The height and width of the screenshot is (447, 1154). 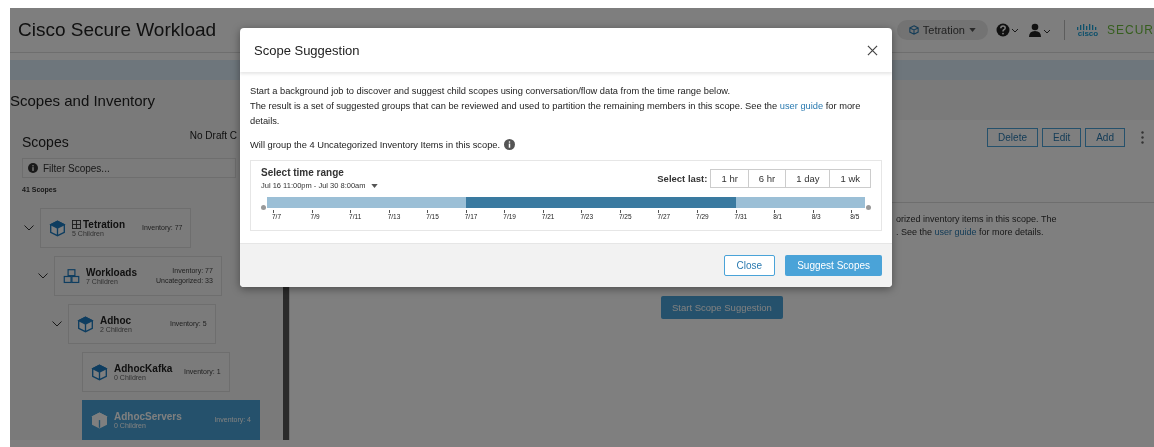 I want to click on intro-text: Start a background job to discover and suggest child scopes using conversation/flow data from the time range below. The result is a set of suggested groups that can be reviewed and used to partition the remaining members in this scope. See the user guide for more details., so click(x=556, y=106).